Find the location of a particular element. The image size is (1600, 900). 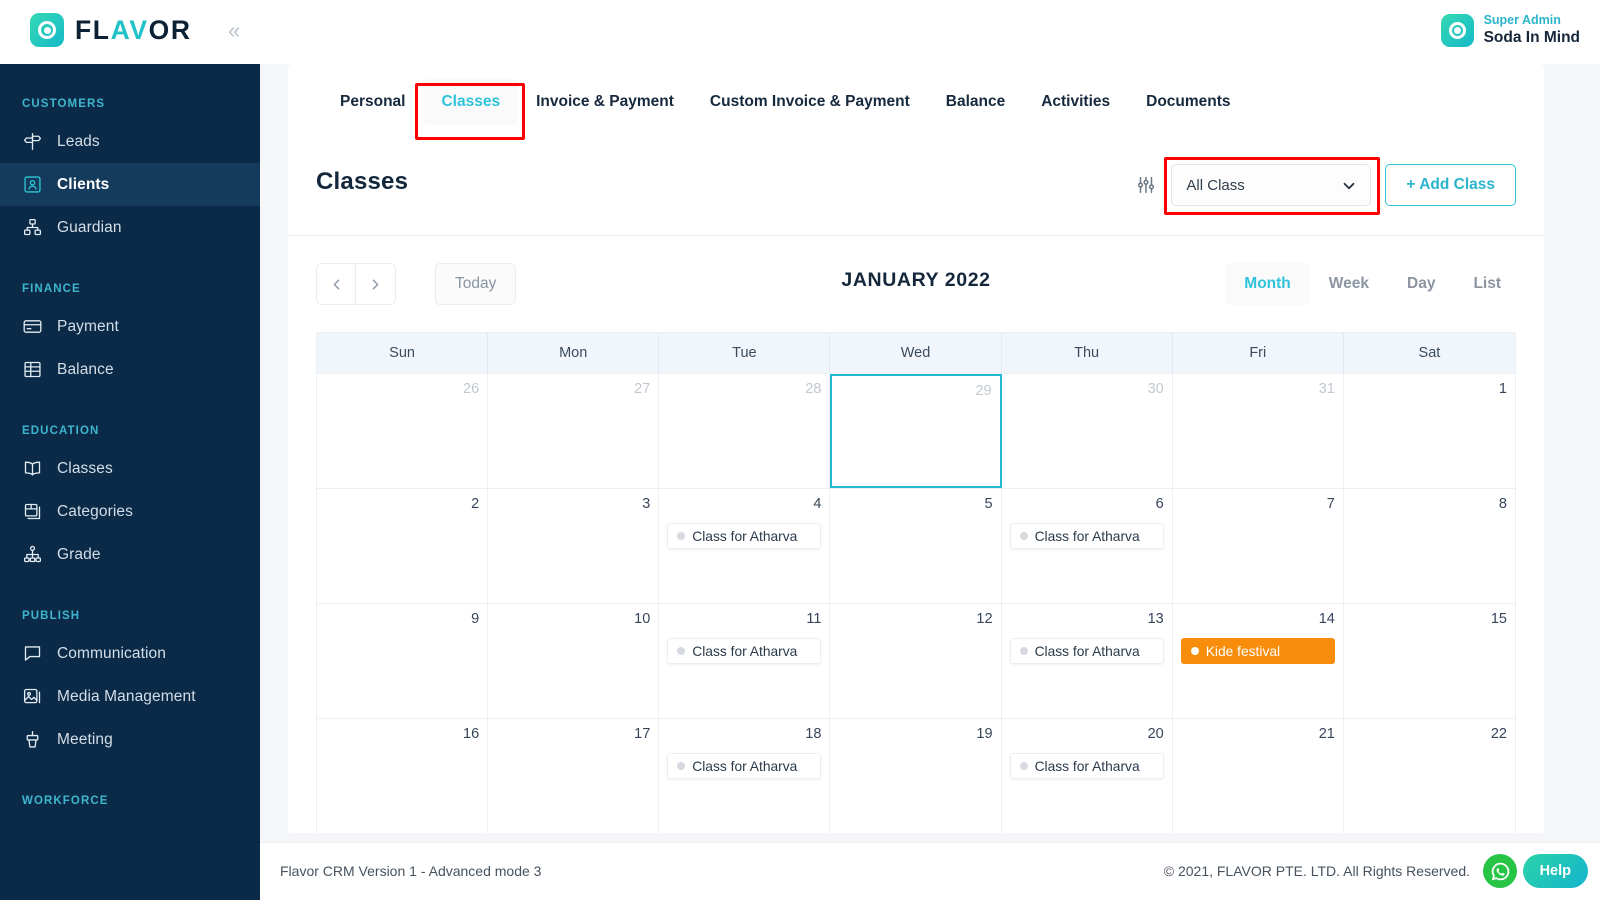

day-number: 19 is located at coordinates (984, 734).